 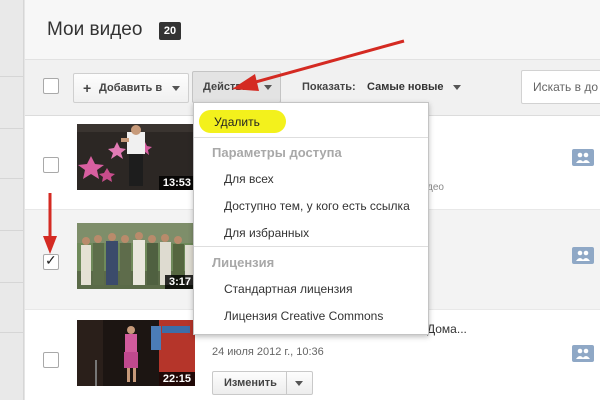 What do you see at coordinates (136, 157) in the screenshot?
I see `video-thumbnail: 13:53` at bounding box center [136, 157].